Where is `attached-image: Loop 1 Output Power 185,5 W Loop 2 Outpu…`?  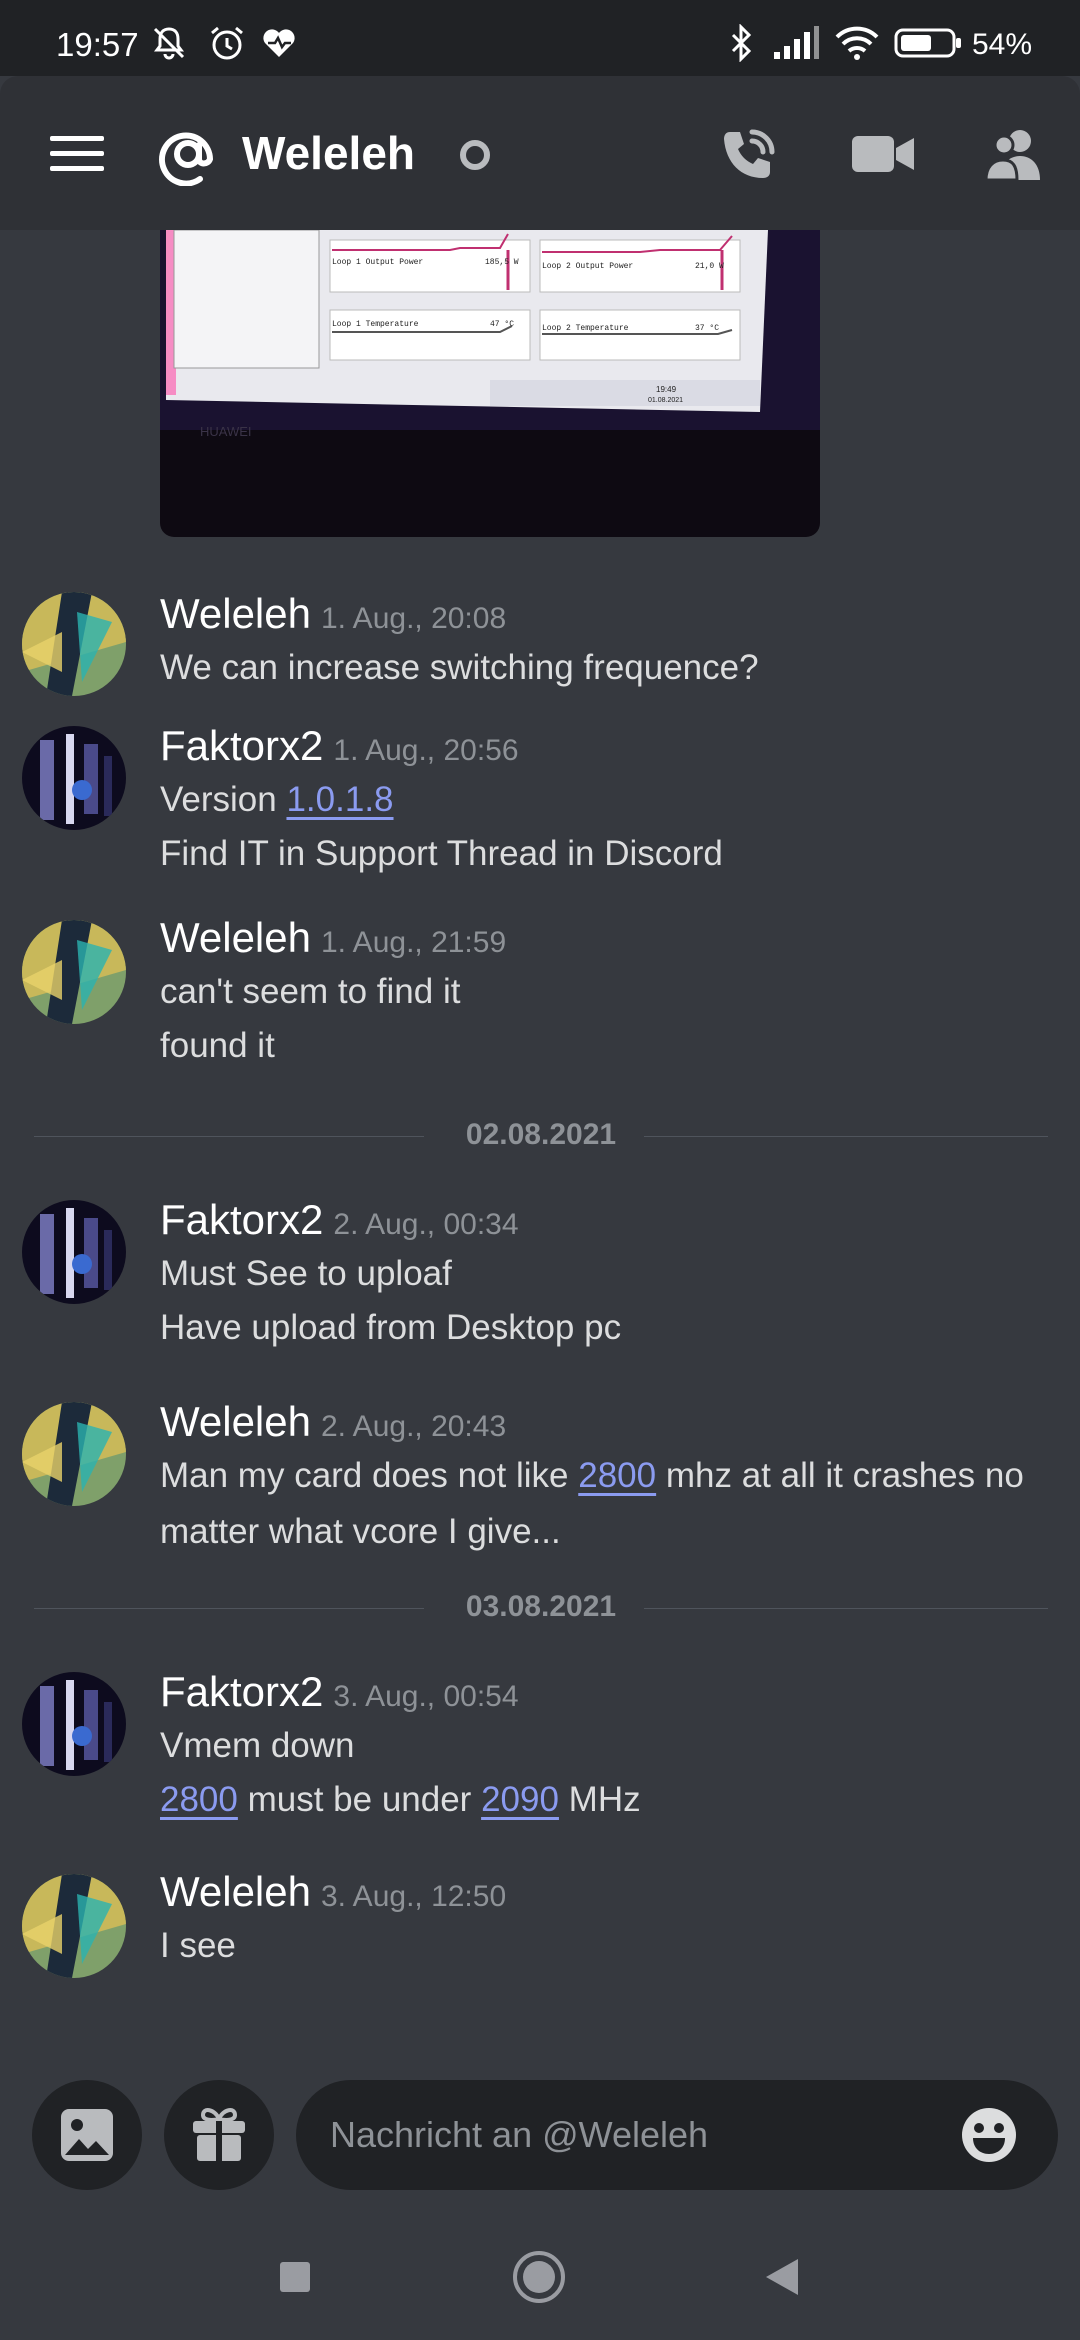 attached-image: Loop 1 Output Power 185,5 W Loop 2 Outpu… is located at coordinates (490, 383).